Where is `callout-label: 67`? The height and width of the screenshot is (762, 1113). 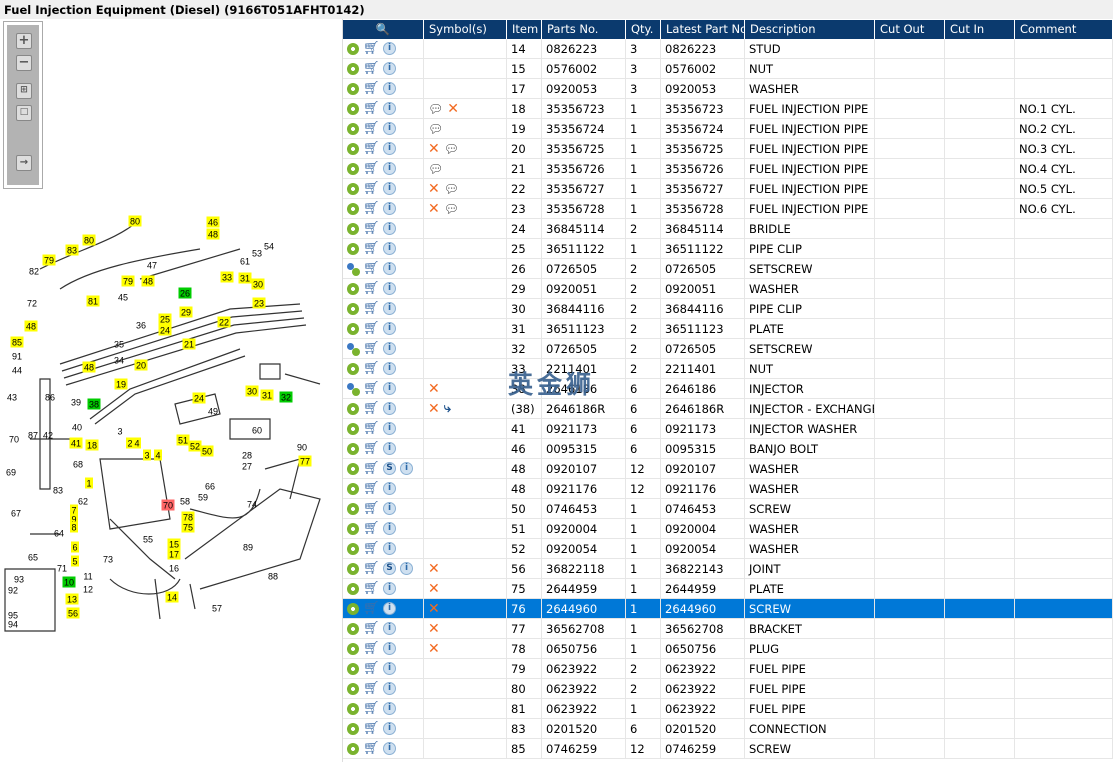 callout-label: 67 is located at coordinates (16, 514).